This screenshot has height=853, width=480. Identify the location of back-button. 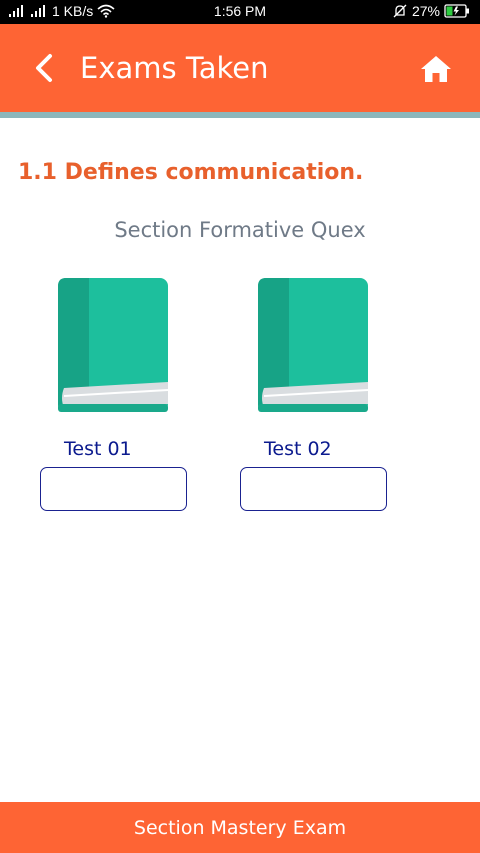
(44, 68).